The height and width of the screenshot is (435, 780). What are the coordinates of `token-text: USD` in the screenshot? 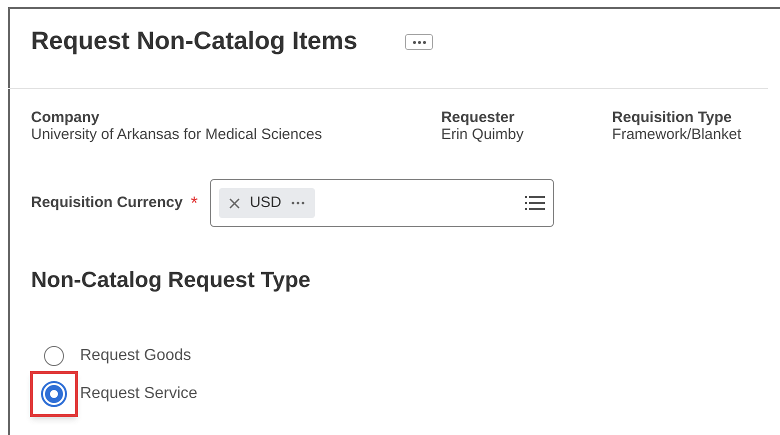 It's located at (266, 202).